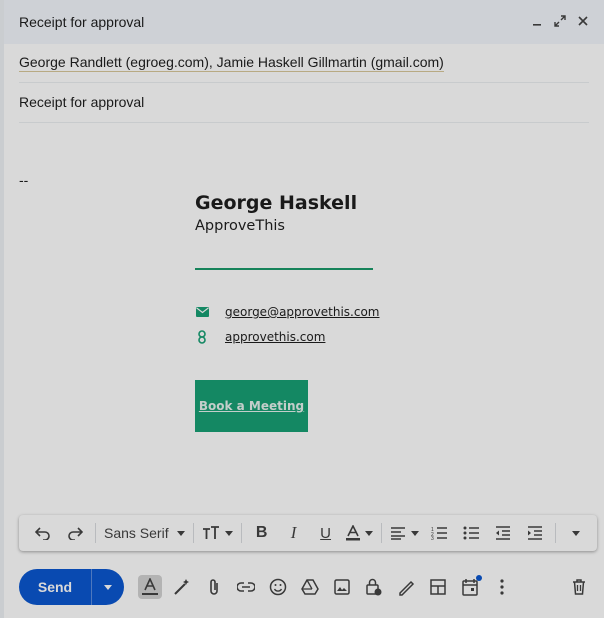 This screenshot has height=618, width=604. I want to click on compose-title: Receipt for approval, so click(82, 22).